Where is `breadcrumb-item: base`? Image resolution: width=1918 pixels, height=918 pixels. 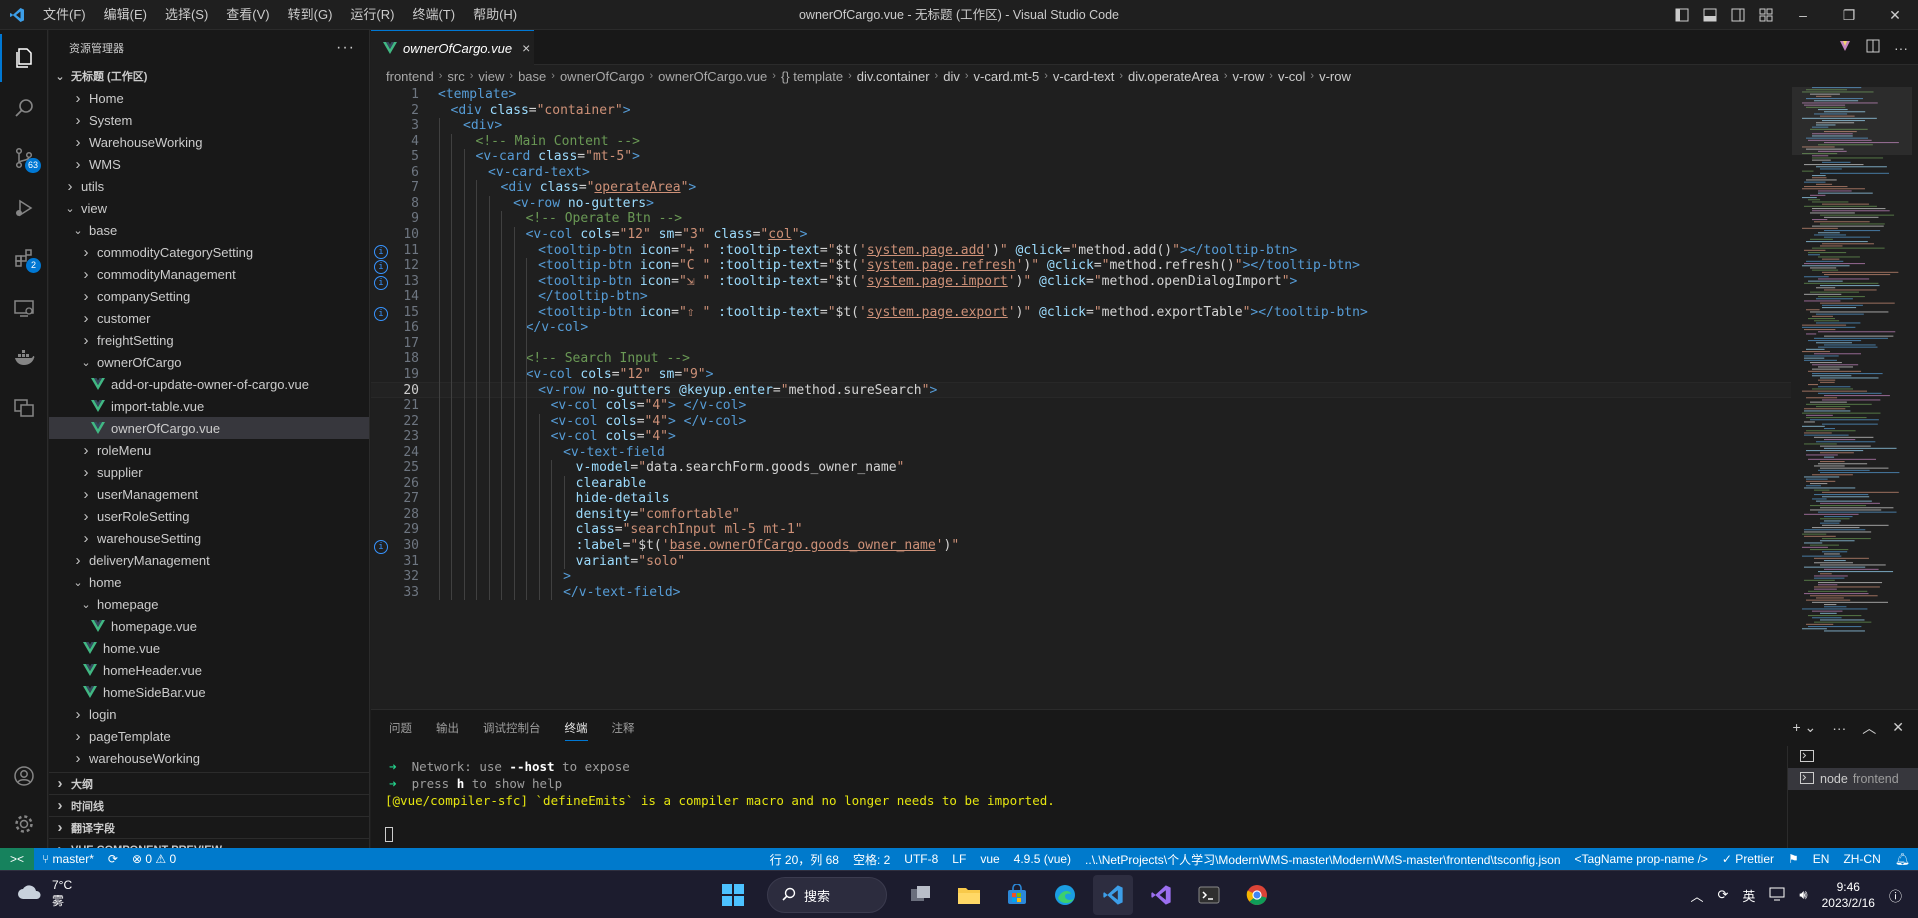
breadcrumb-item: base is located at coordinates (532, 76).